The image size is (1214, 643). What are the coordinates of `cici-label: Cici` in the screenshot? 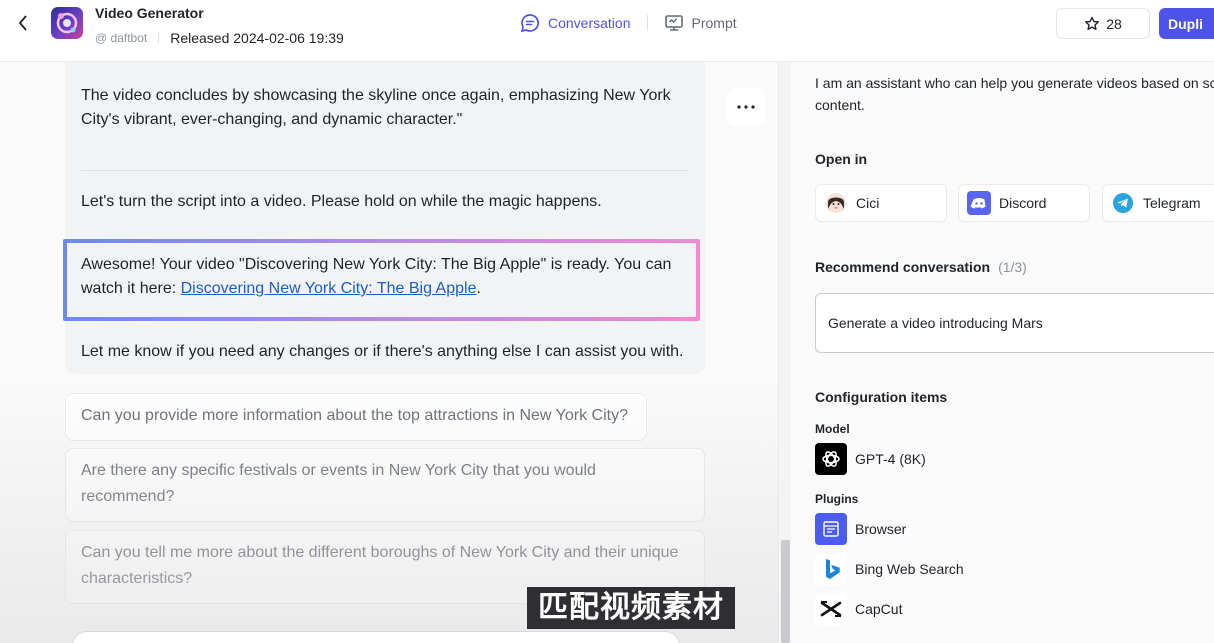 It's located at (868, 203).